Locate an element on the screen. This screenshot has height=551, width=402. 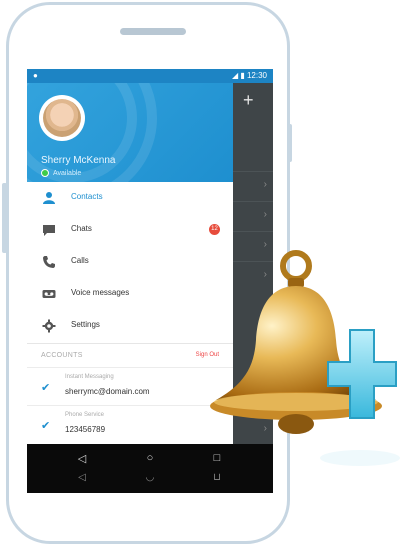
chat-icon is located at coordinates (49, 230).